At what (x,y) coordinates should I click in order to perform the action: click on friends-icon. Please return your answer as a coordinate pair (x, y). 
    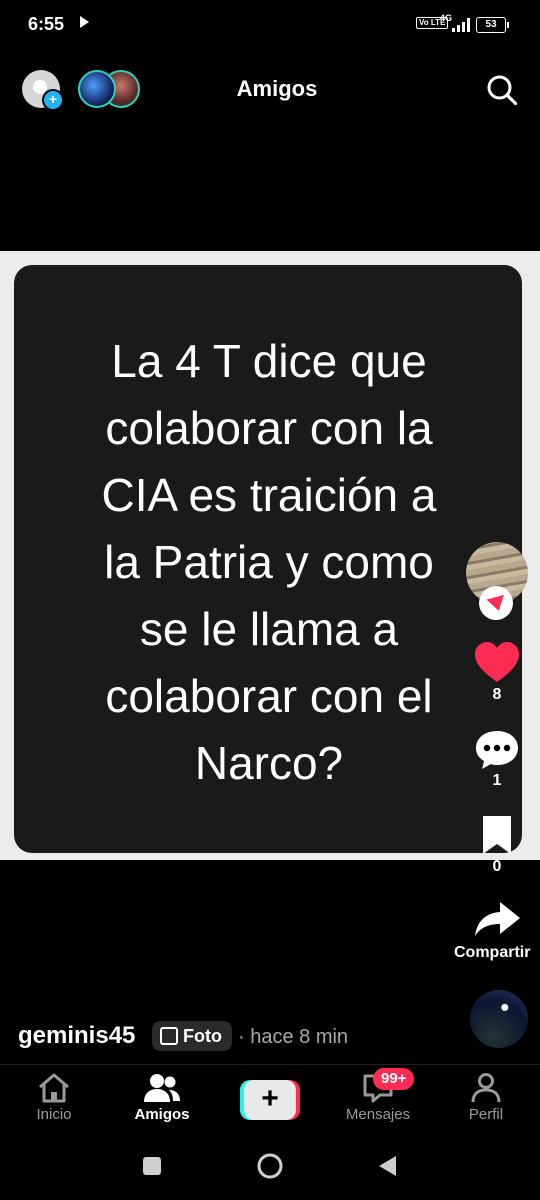
    Looking at the image, I should click on (162, 1088).